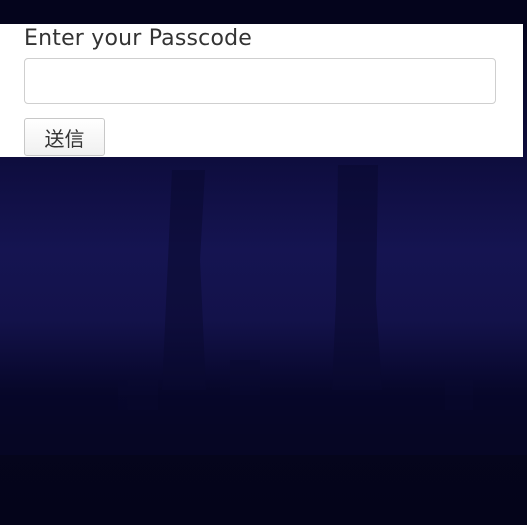 Image resolution: width=527 pixels, height=525 pixels. What do you see at coordinates (64, 137) in the screenshot?
I see `submit-button: 送信` at bounding box center [64, 137].